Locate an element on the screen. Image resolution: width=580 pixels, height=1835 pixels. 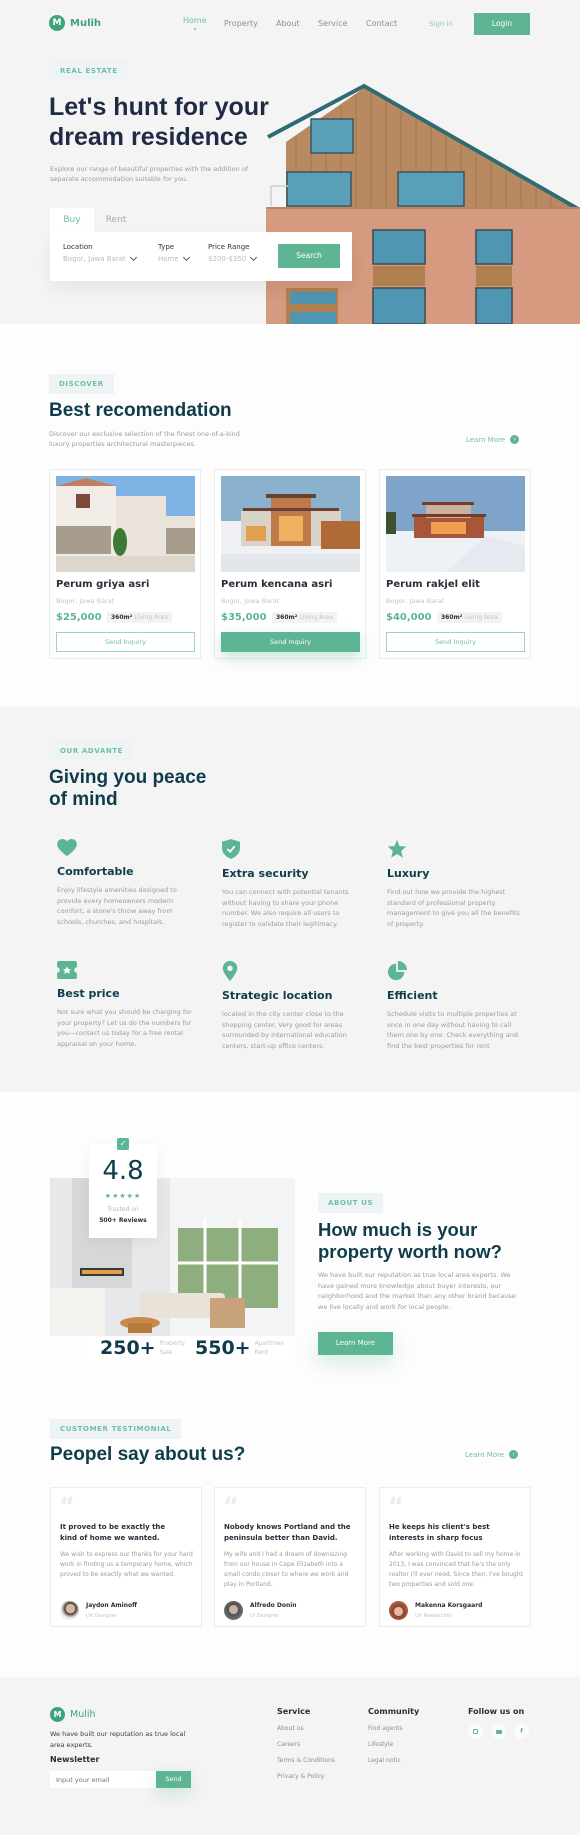
stat-label: Rent is located at coordinates (261, 1352).